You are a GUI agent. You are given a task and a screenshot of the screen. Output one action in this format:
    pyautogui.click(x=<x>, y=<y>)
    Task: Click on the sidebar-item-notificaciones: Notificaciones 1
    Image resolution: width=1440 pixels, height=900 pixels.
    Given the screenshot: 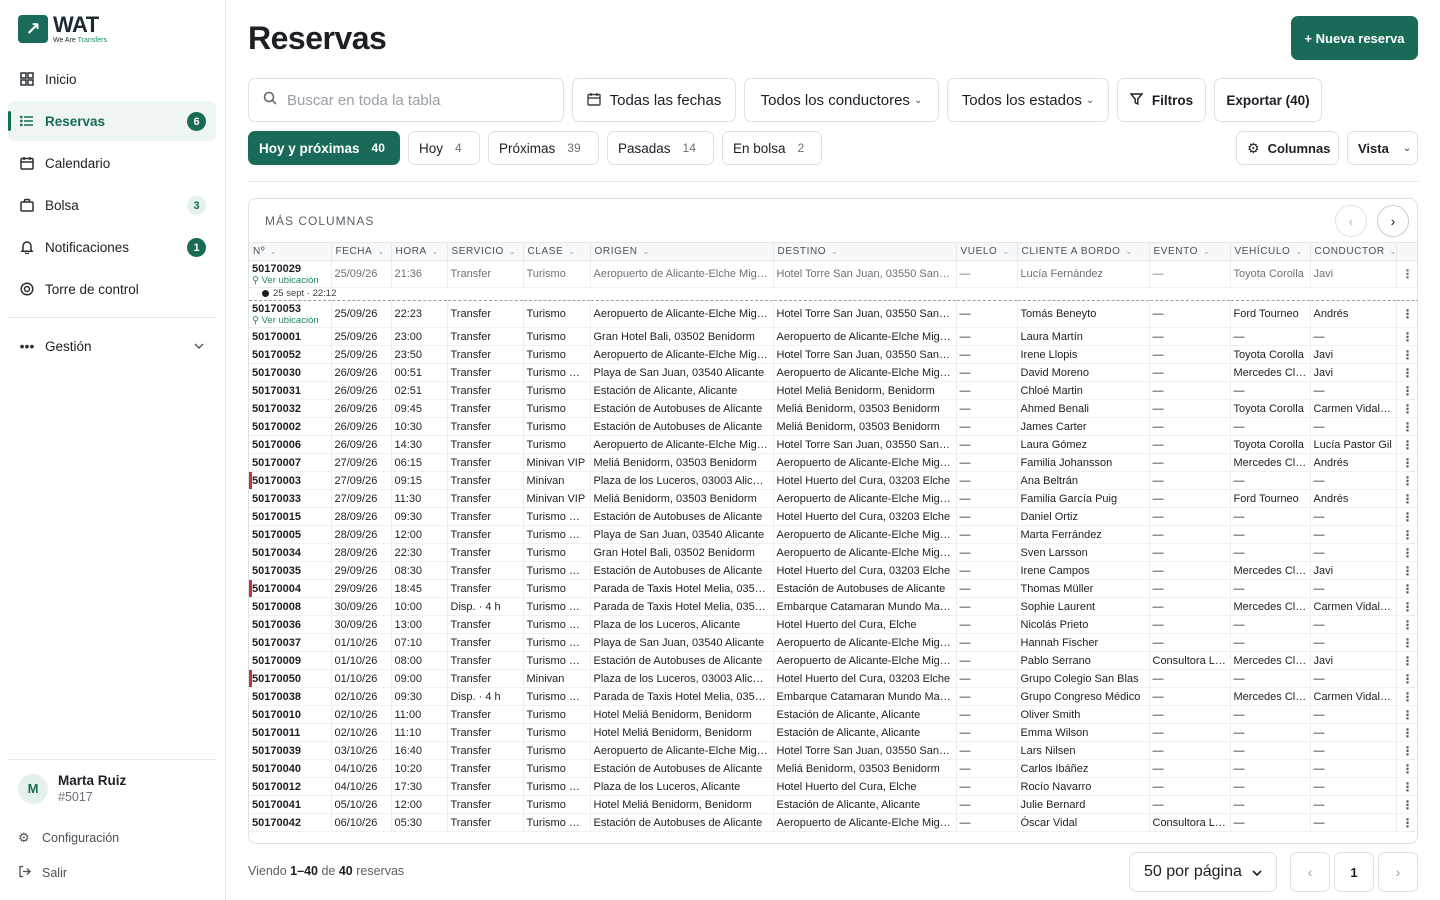 What is the action you would take?
    pyautogui.click(x=112, y=247)
    